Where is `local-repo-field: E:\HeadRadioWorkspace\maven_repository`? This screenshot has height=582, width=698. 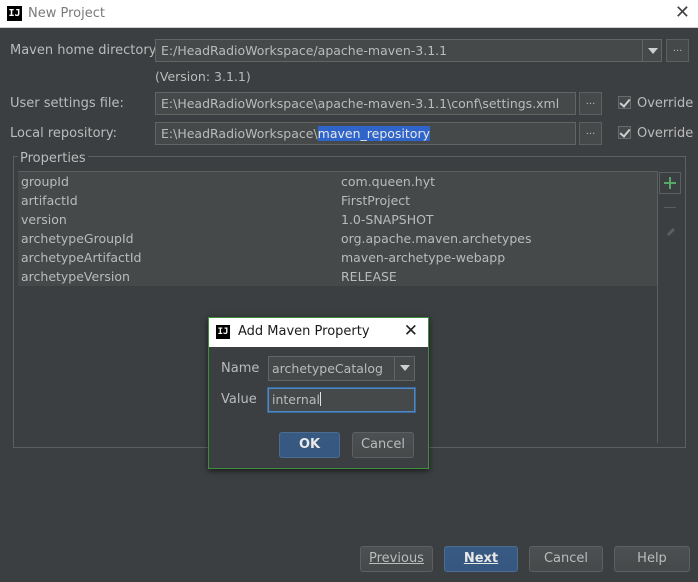 local-repo-field: E:\HeadRadioWorkspace\maven_repository is located at coordinates (365, 133).